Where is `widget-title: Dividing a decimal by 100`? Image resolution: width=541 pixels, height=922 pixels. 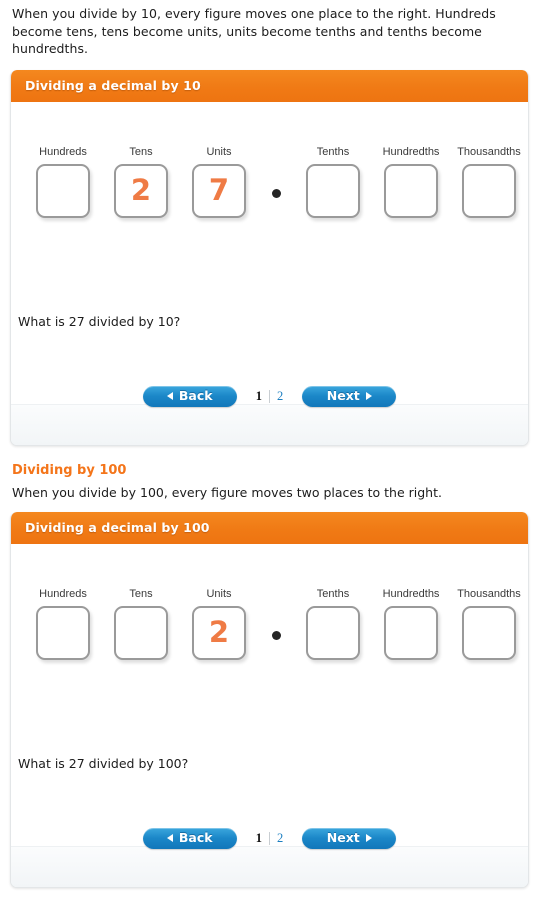
widget-title: Dividing a decimal by 100 is located at coordinates (117, 527).